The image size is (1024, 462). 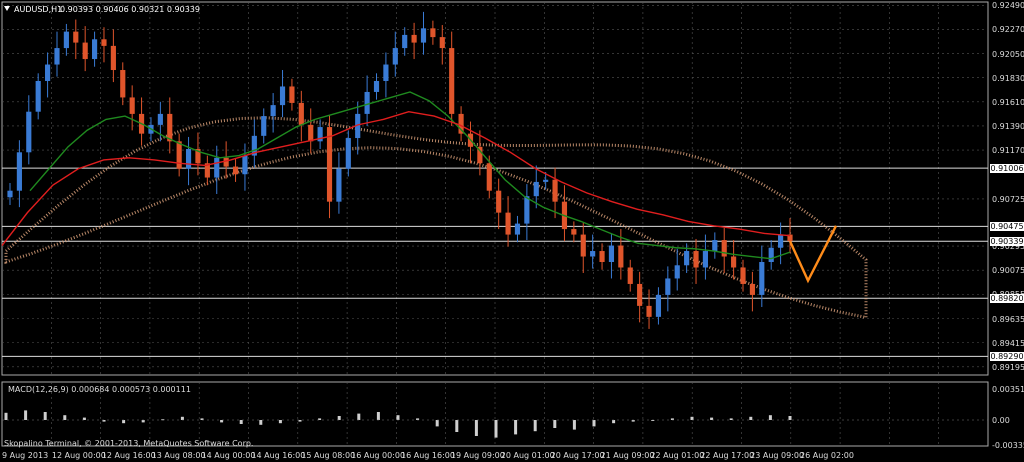 I want to click on time-axis-label: 22 Aug 01:00, so click(x=677, y=455).